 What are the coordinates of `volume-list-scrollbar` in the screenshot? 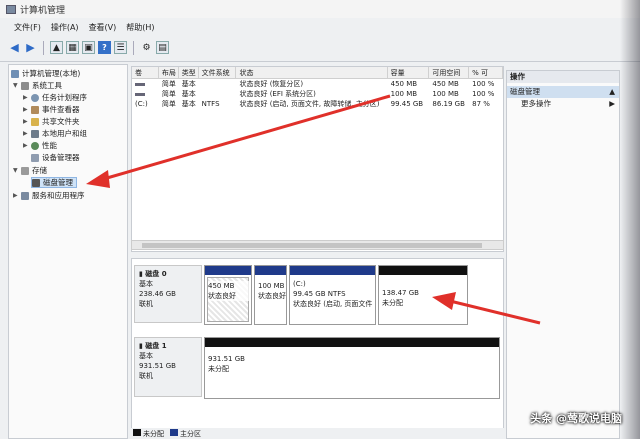 It's located at (317, 245).